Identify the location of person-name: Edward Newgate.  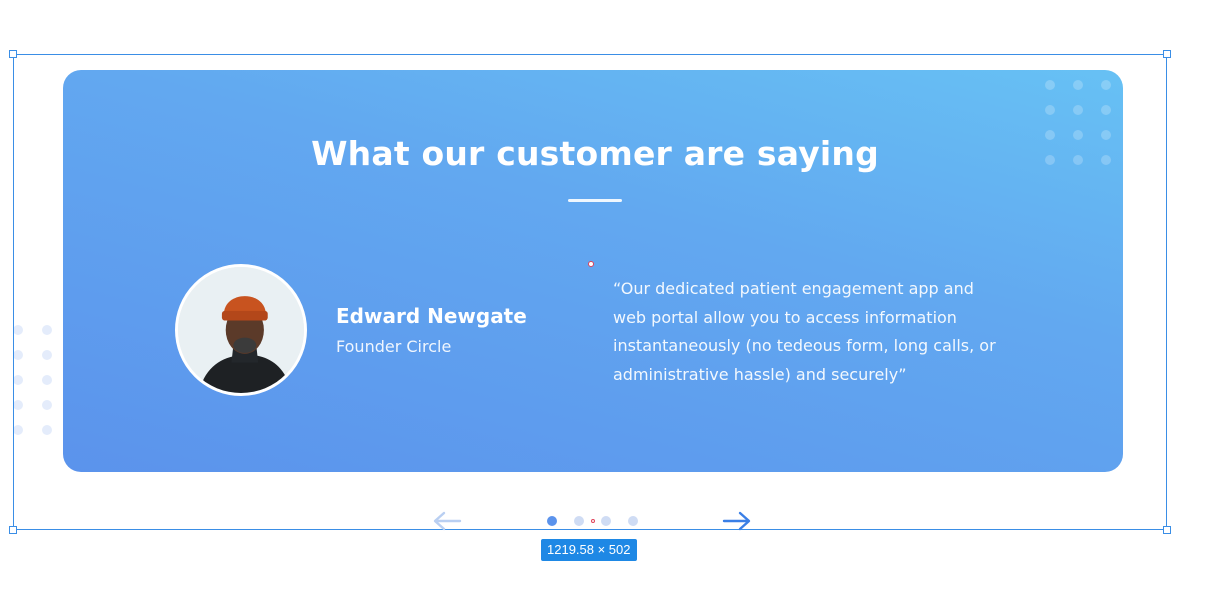
(431, 316).